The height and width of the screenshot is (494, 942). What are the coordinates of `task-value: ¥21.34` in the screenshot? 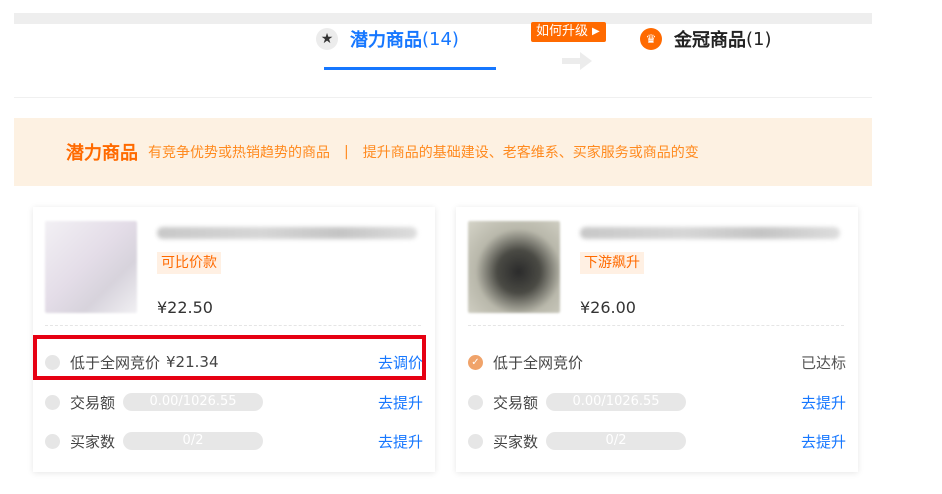 It's located at (192, 362).